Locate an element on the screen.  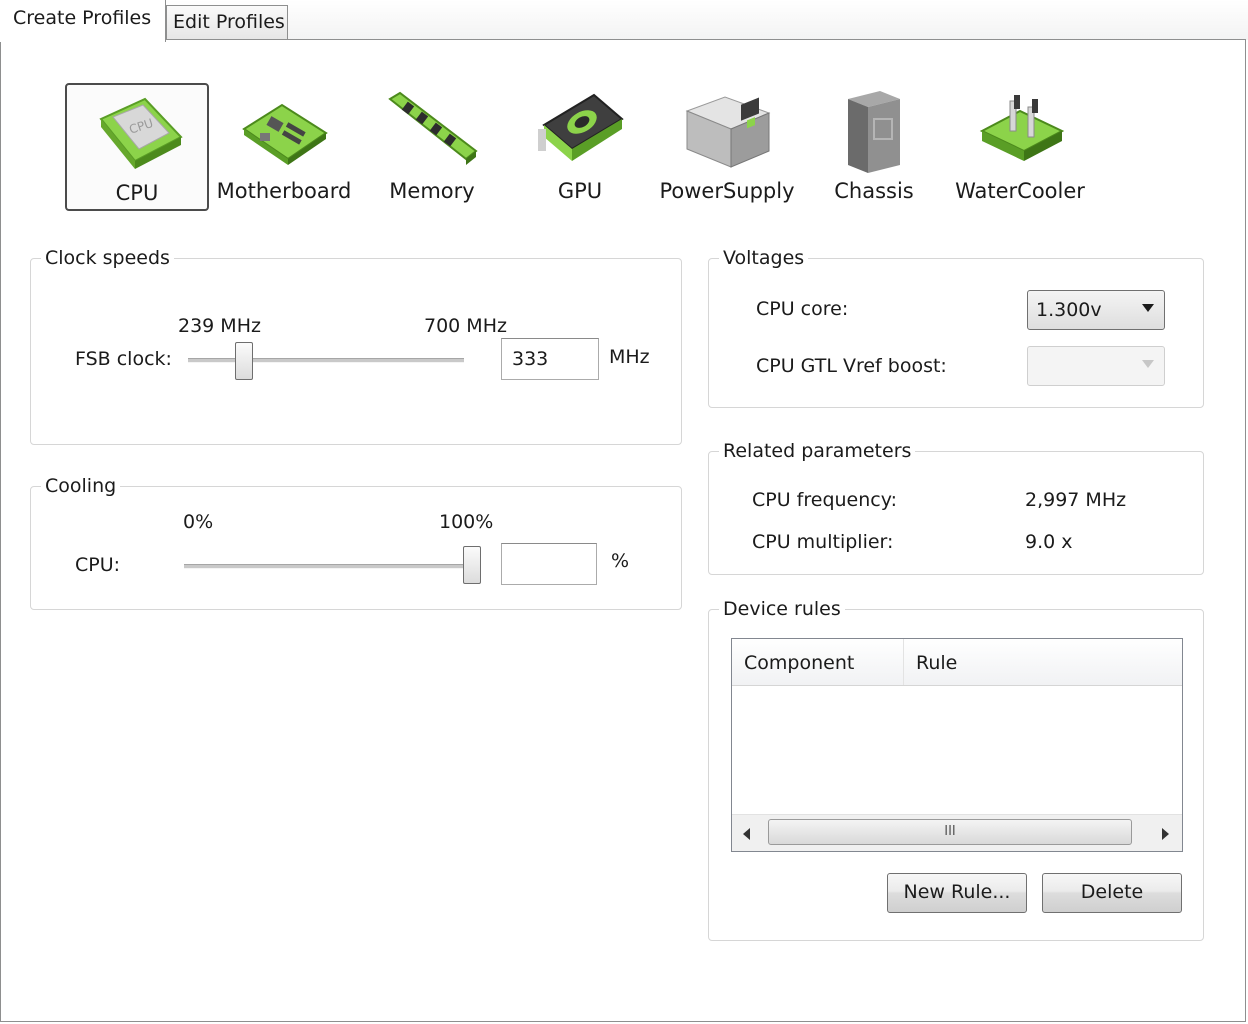
graphics-card-icon is located at coordinates (581, 127).